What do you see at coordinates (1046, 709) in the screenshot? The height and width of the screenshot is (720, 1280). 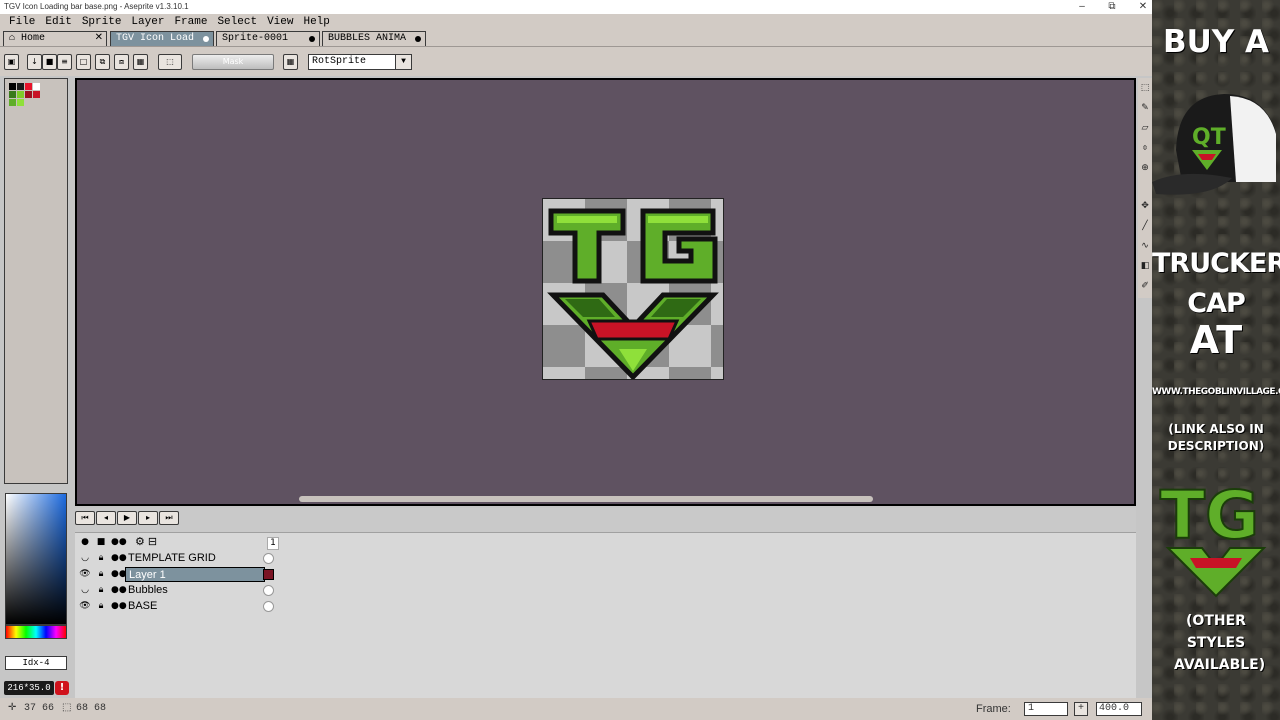 I see `frame-input: 1` at bounding box center [1046, 709].